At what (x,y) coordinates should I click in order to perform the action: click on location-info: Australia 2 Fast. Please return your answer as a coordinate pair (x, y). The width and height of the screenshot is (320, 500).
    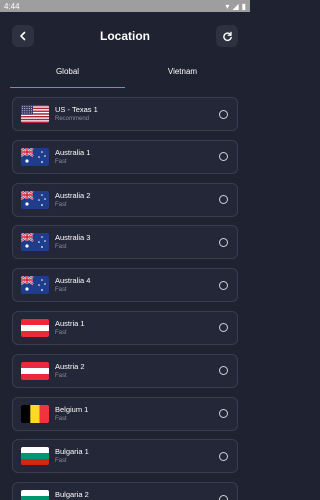
    Looking at the image, I should click on (137, 200).